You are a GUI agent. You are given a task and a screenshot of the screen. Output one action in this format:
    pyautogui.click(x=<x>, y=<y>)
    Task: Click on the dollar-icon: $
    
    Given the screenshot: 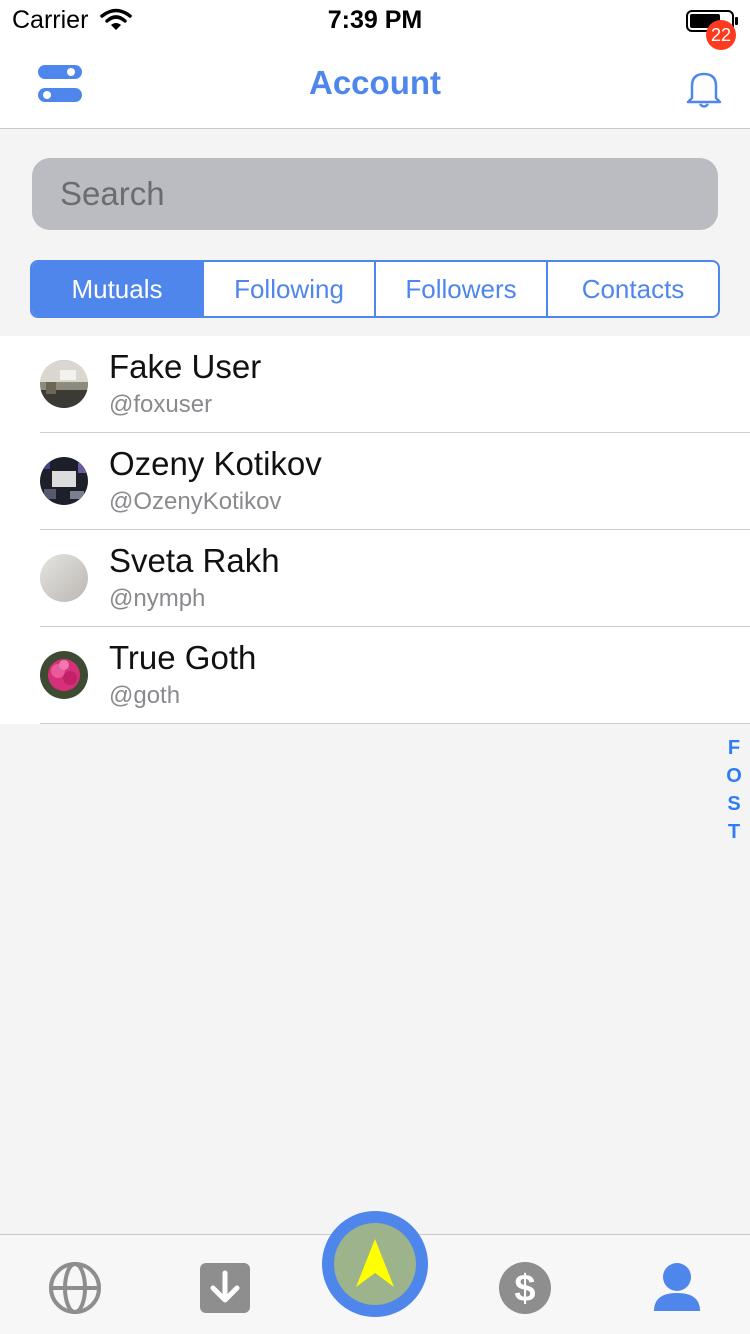 What is the action you would take?
    pyautogui.click(x=525, y=1288)
    